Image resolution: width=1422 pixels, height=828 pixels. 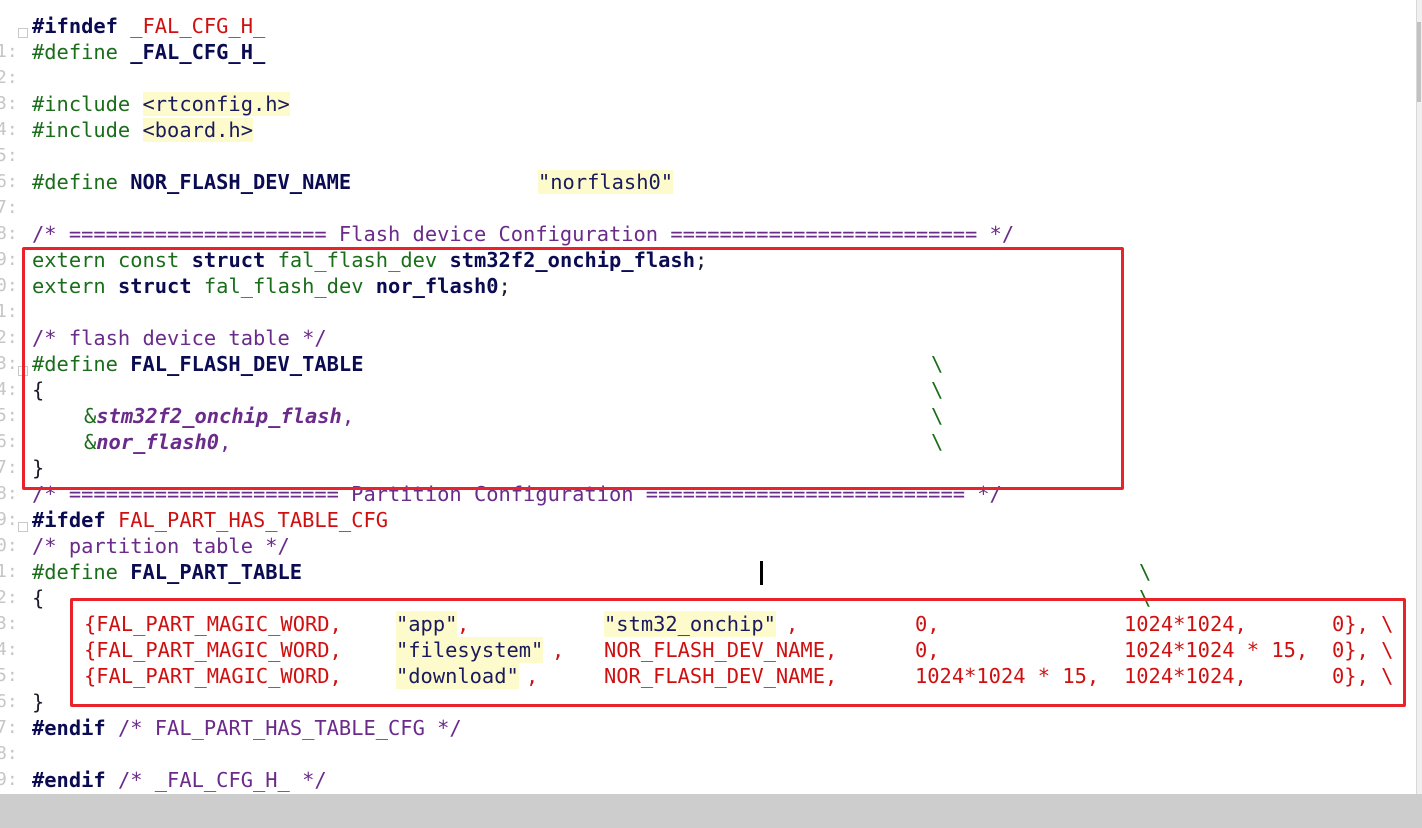 I want to click on code-line: 1: /* partition table */, so click(x=145, y=557).